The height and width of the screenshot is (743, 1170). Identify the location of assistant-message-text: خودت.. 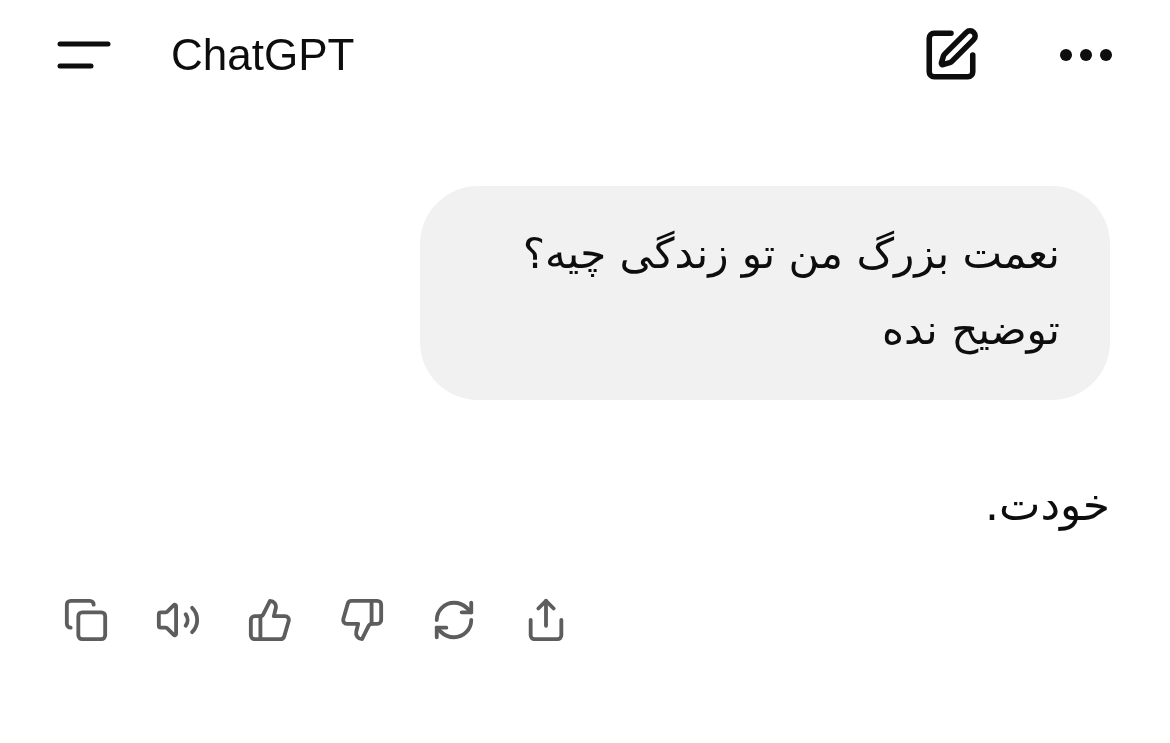
(1047, 505).